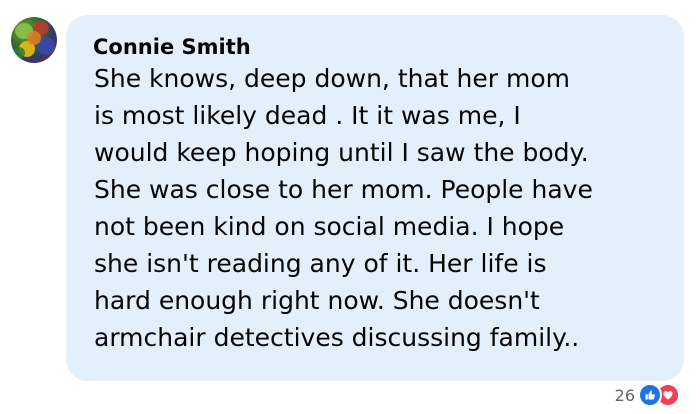  I want to click on comment-author: Connie Smith, so click(172, 47).